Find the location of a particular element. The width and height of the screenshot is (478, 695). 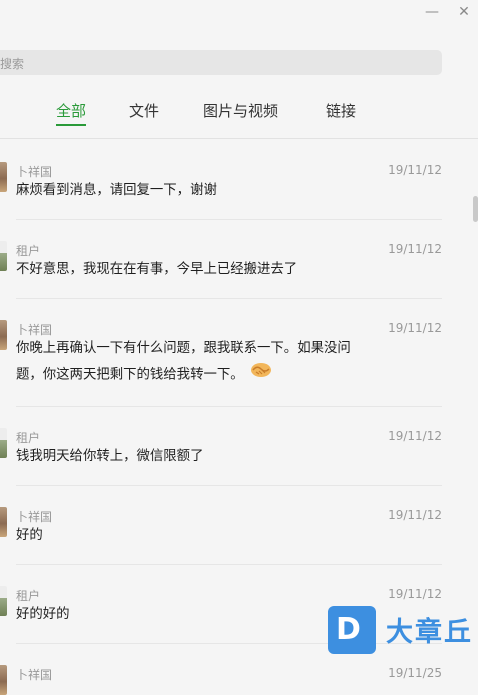

watermark-text: 大章丘 is located at coordinates (429, 632).